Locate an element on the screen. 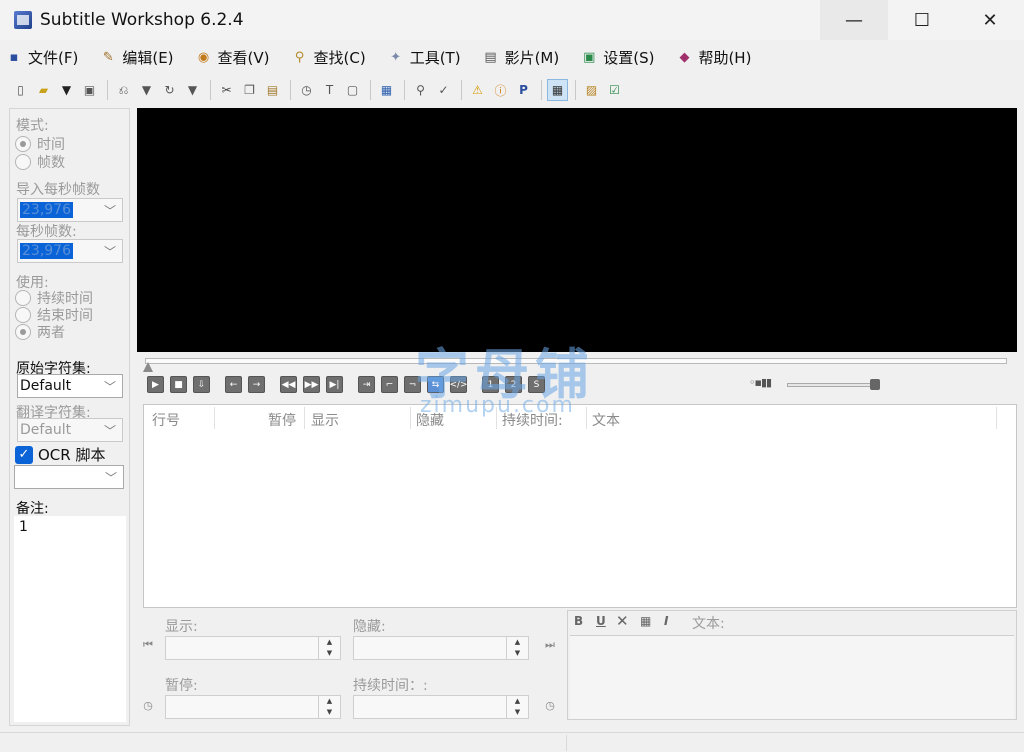  copy-icon: ❐ is located at coordinates (249, 90).